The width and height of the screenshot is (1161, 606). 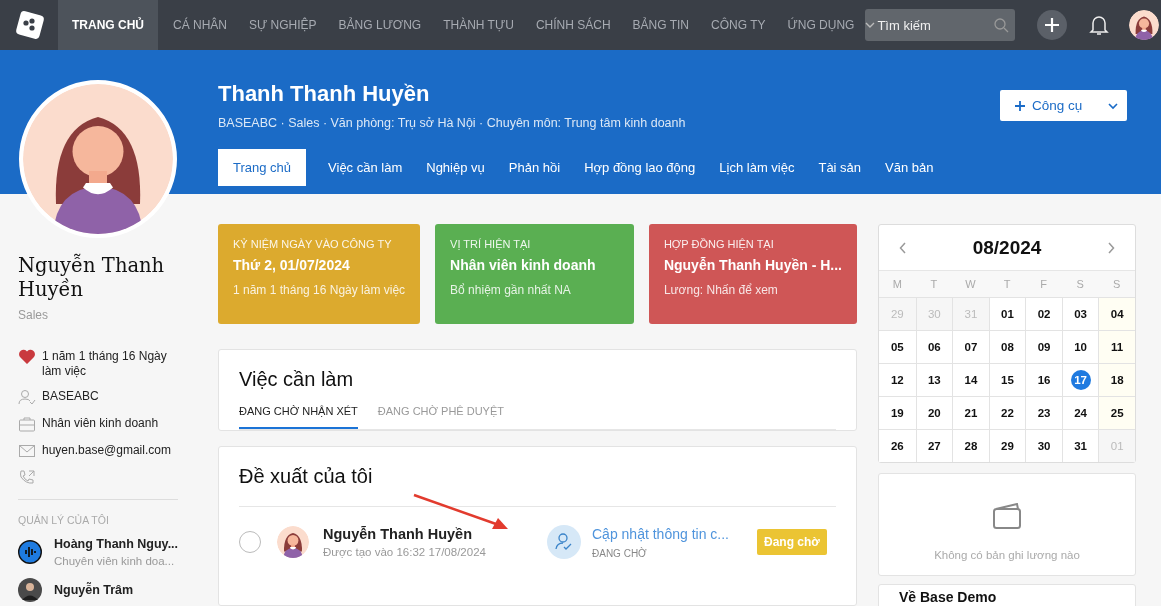 I want to click on nav-tab: THÀNH TỰU, so click(x=478, y=25).